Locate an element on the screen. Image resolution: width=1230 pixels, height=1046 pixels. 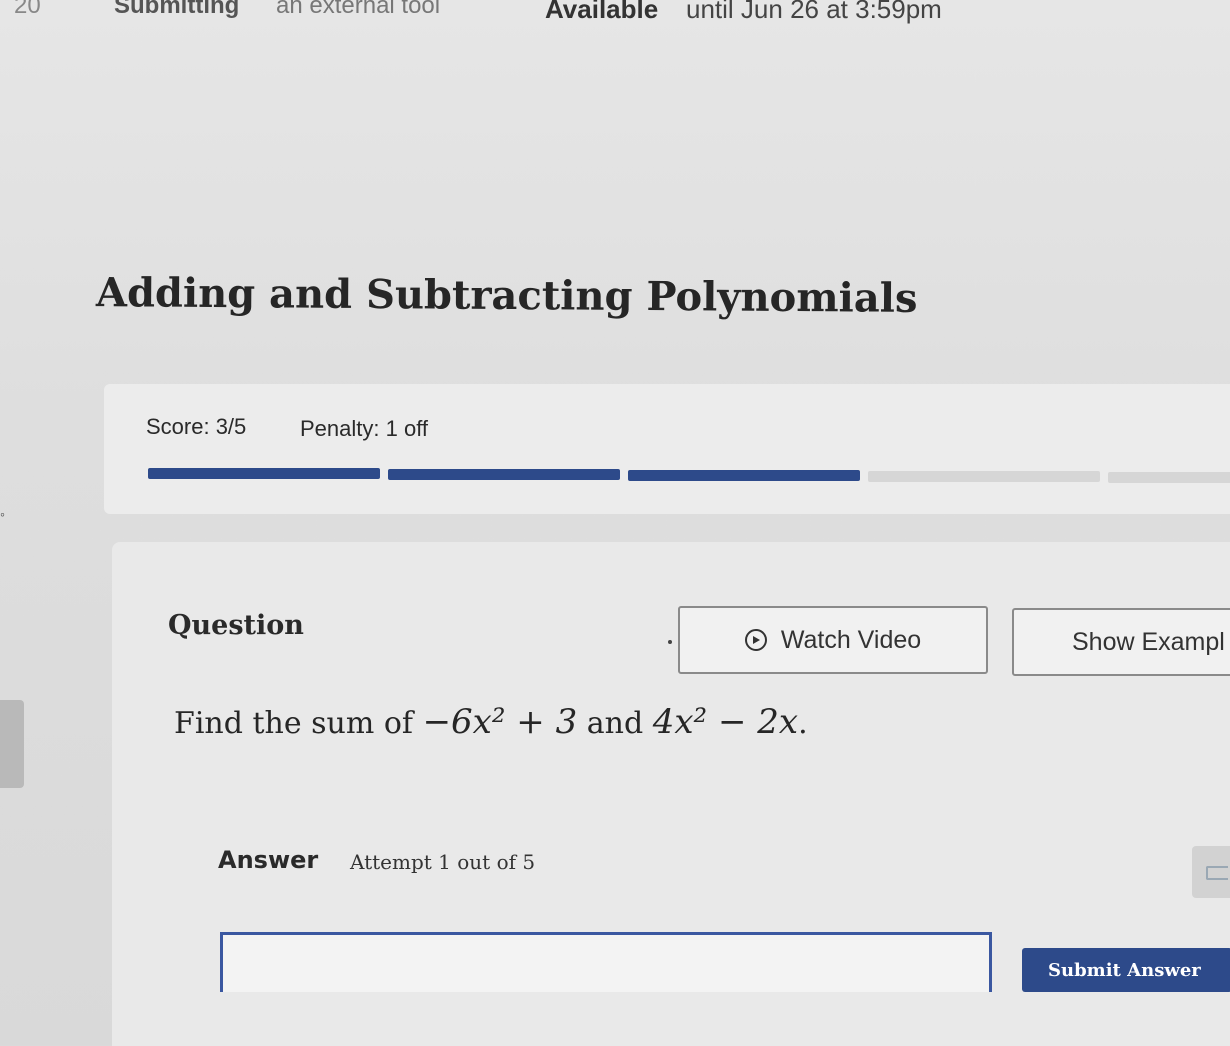
show-example-button: Show Exampl is located at coordinates (1121, 642).